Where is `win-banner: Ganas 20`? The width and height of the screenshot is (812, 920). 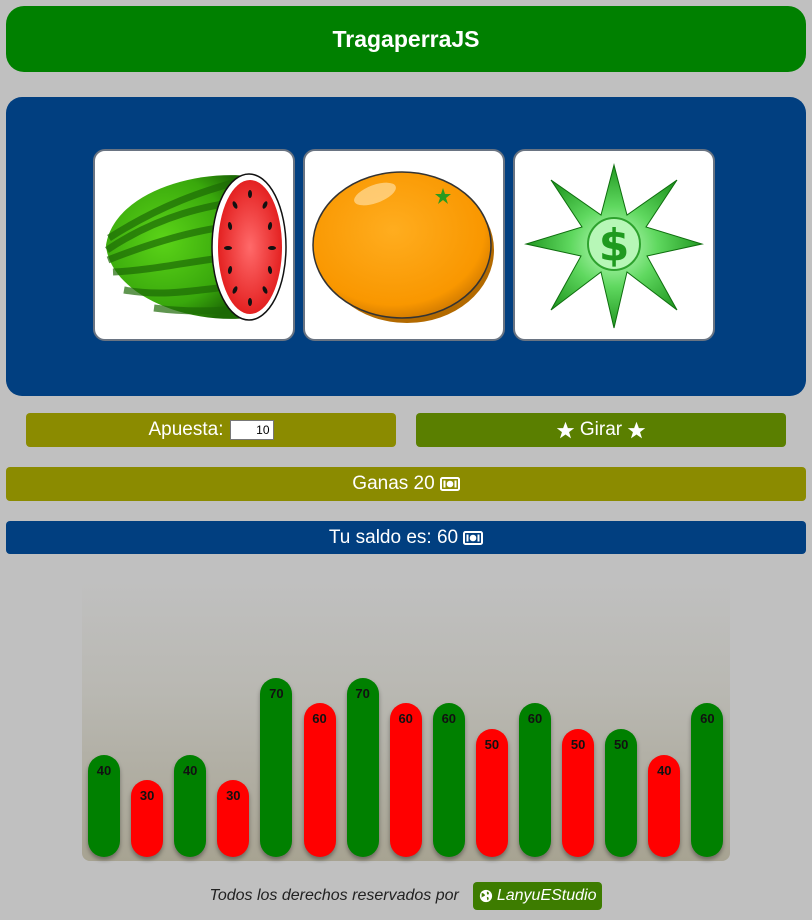
win-banner: Ganas 20 is located at coordinates (406, 484).